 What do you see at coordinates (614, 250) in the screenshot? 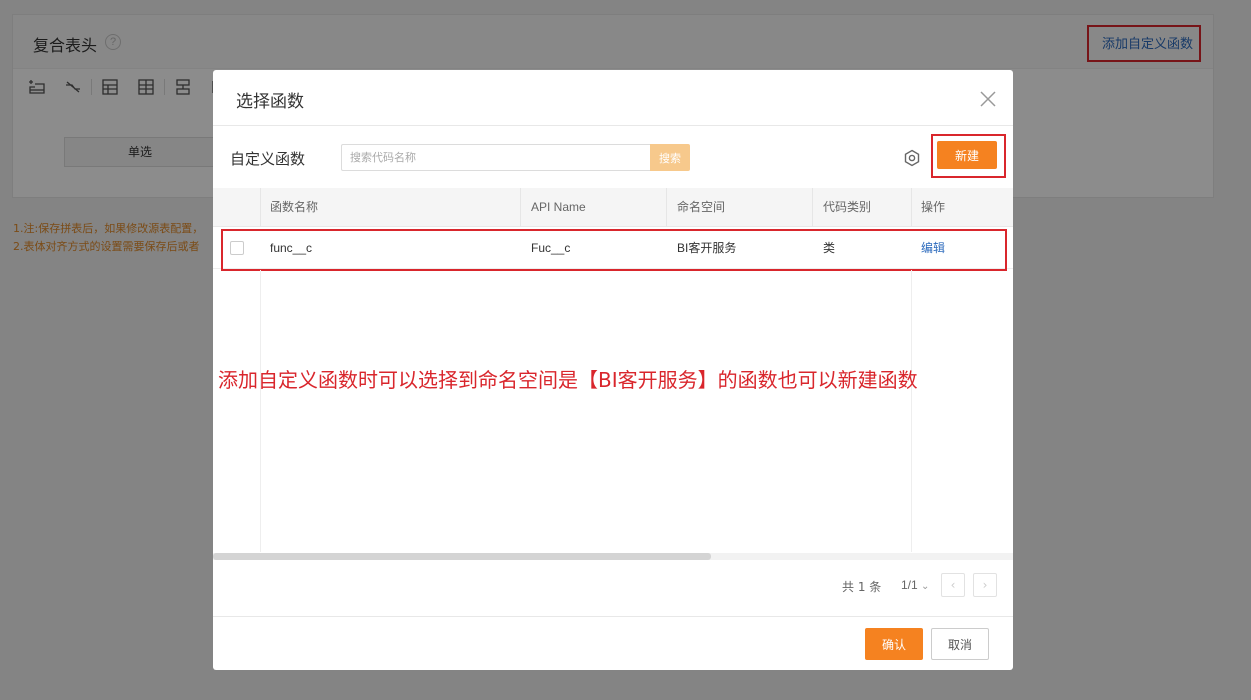
I see `highlight-box-row` at bounding box center [614, 250].